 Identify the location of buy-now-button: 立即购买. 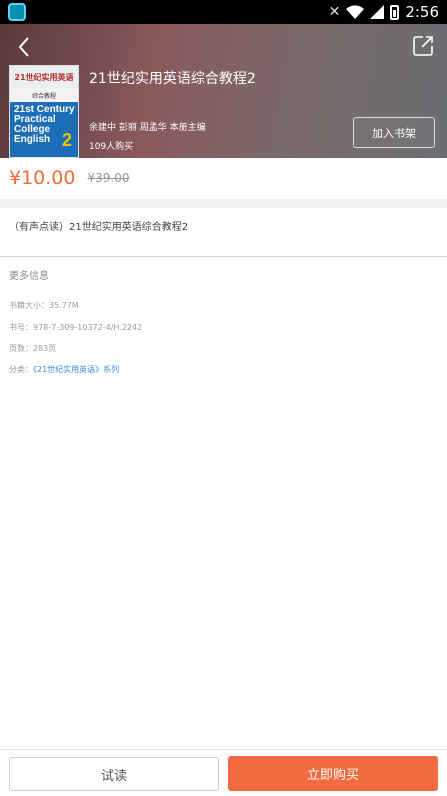
(333, 773).